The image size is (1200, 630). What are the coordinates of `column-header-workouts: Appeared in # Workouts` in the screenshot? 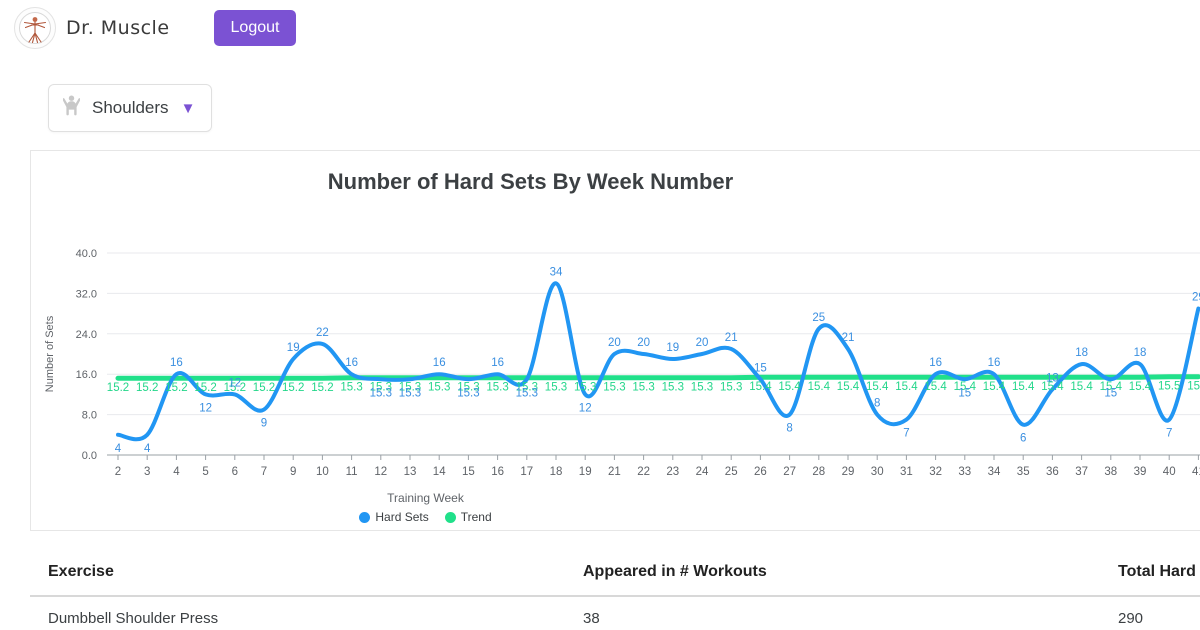 It's located at (832, 575).